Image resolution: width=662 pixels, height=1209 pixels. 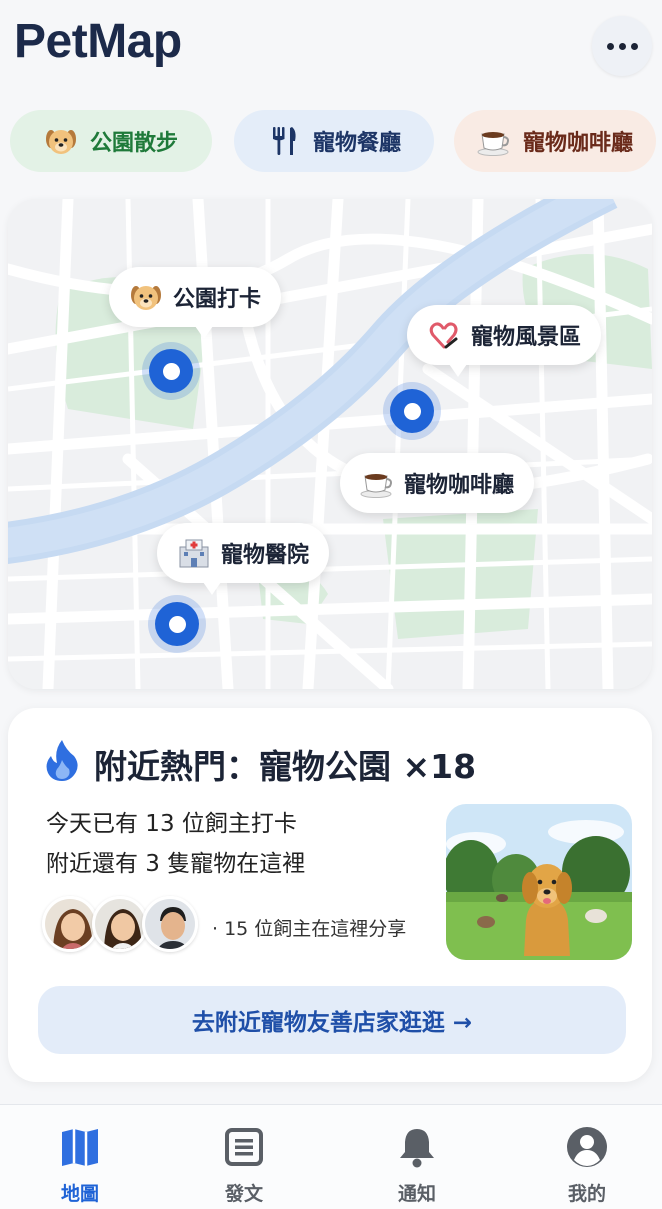 What do you see at coordinates (610, 46) in the screenshot?
I see `more-horizontal-icon` at bounding box center [610, 46].